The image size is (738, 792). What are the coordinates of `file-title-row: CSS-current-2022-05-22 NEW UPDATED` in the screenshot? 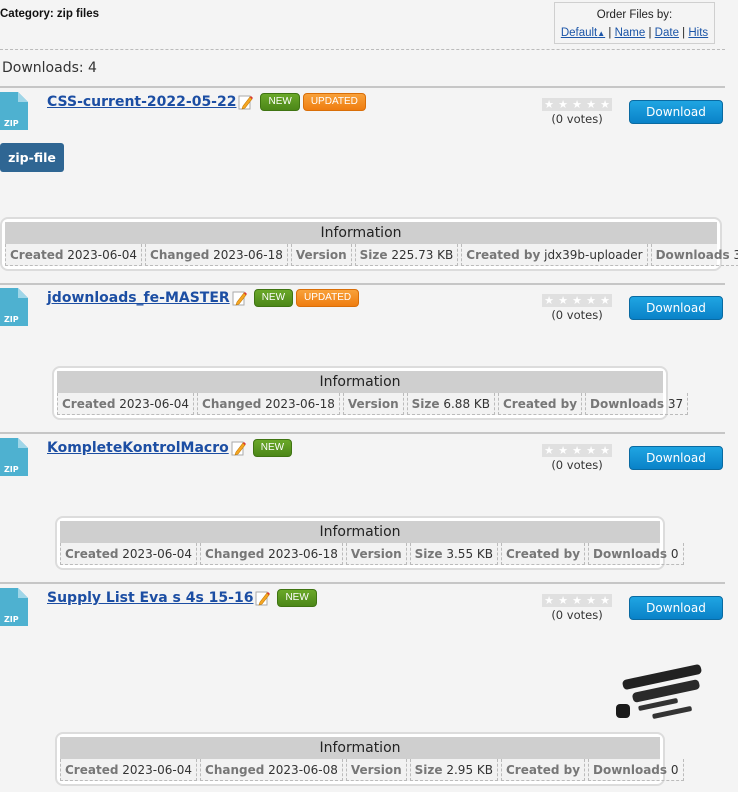 It's located at (208, 102).